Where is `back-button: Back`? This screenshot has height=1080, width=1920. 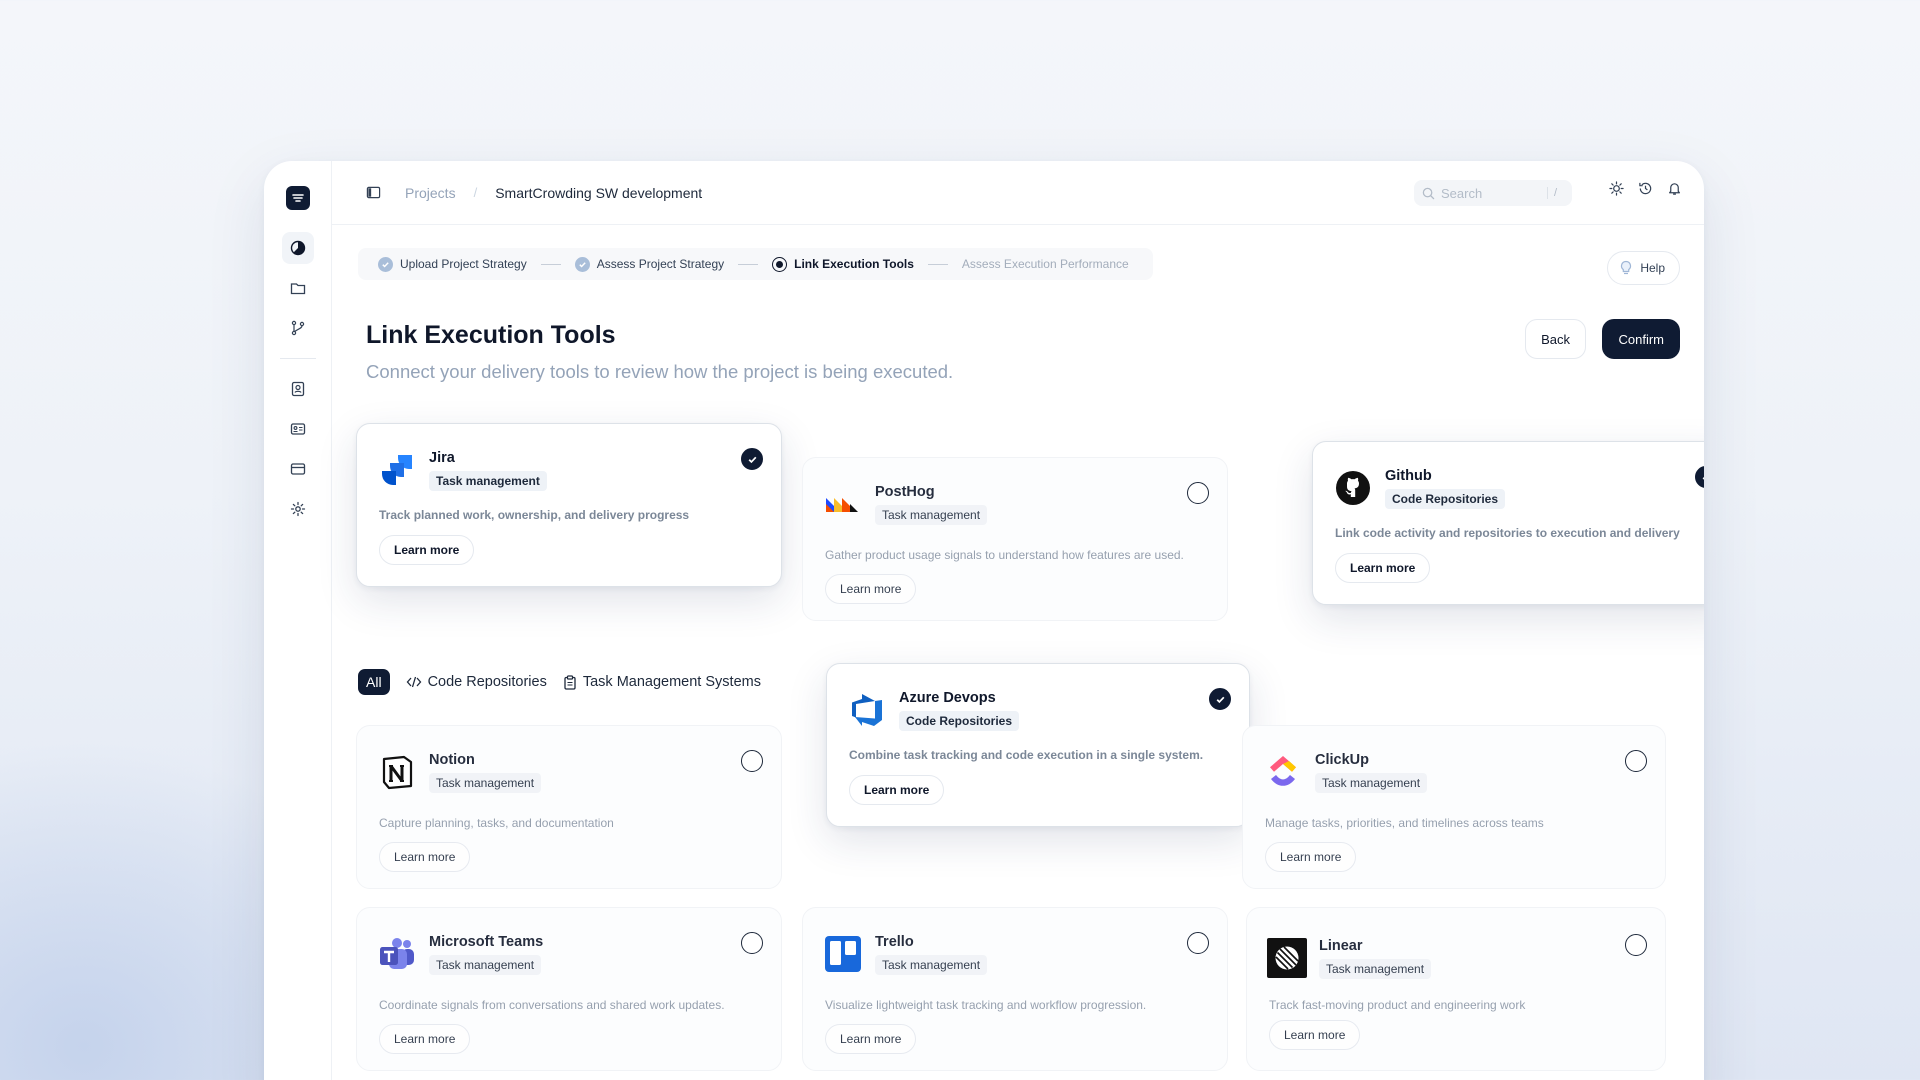
back-button: Back is located at coordinates (1555, 339).